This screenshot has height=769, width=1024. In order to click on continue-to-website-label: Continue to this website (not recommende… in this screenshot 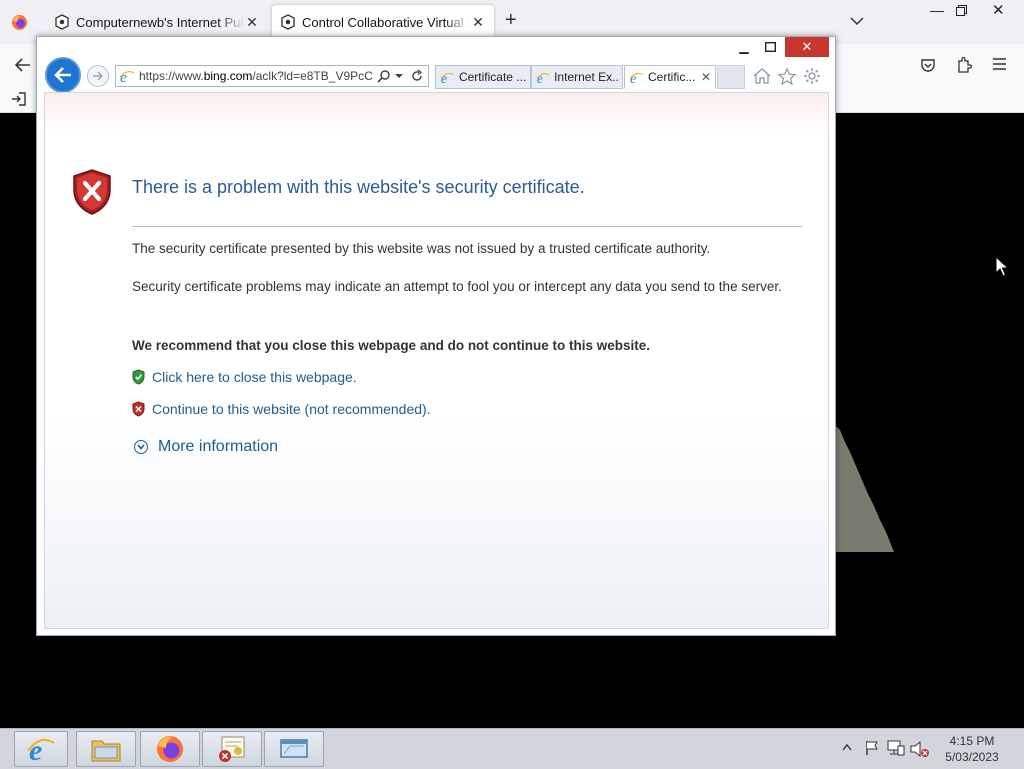, I will do `click(291, 409)`.